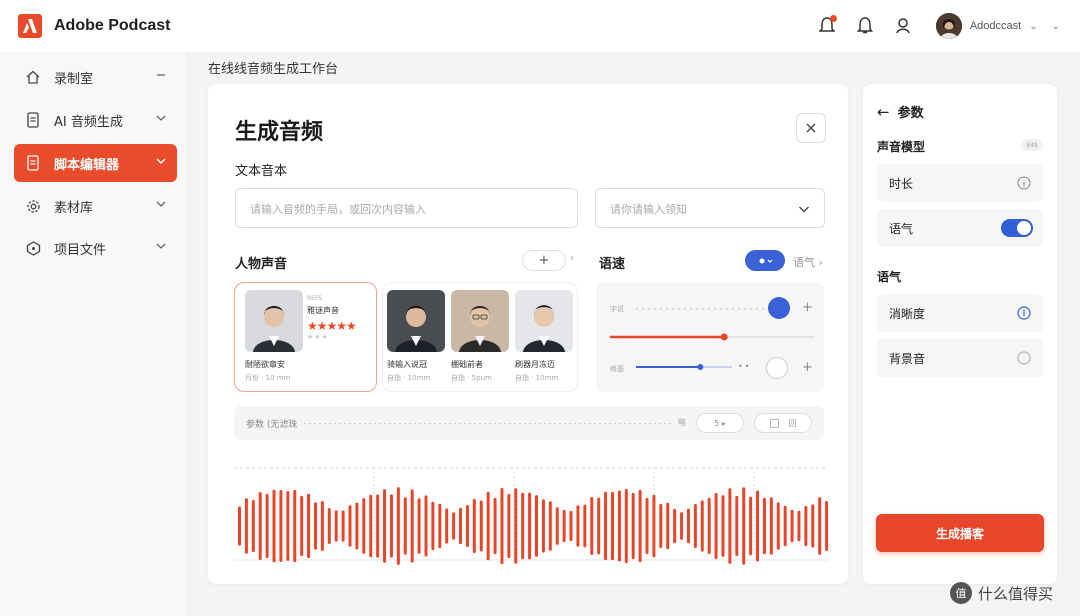 The image size is (1080, 616). Describe the element at coordinates (279, 132) in the screenshot. I see `page-title: 生成音频` at that location.